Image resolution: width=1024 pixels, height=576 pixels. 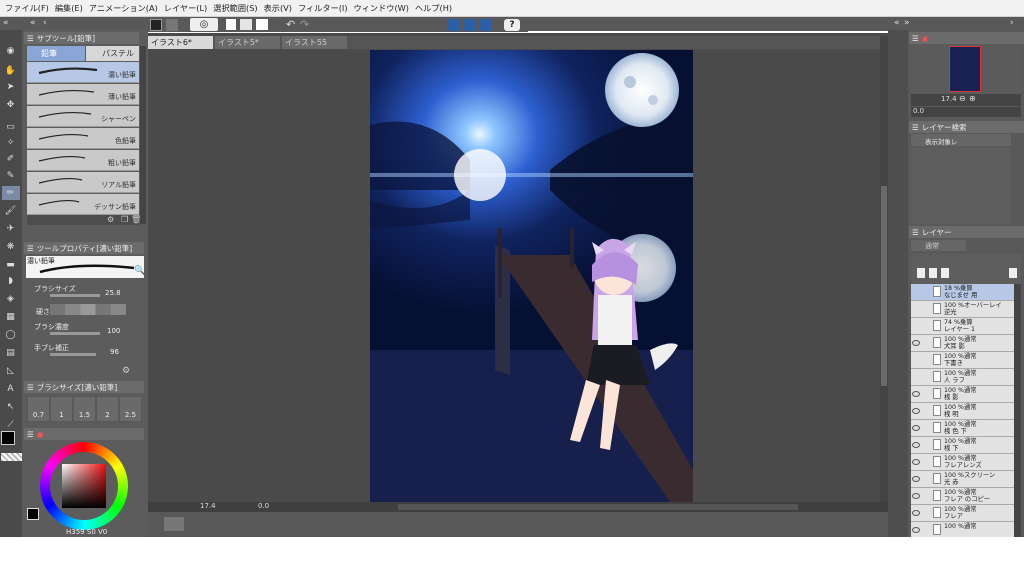 What do you see at coordinates (88, 309) in the screenshot?
I see `hardness-selector` at bounding box center [88, 309].